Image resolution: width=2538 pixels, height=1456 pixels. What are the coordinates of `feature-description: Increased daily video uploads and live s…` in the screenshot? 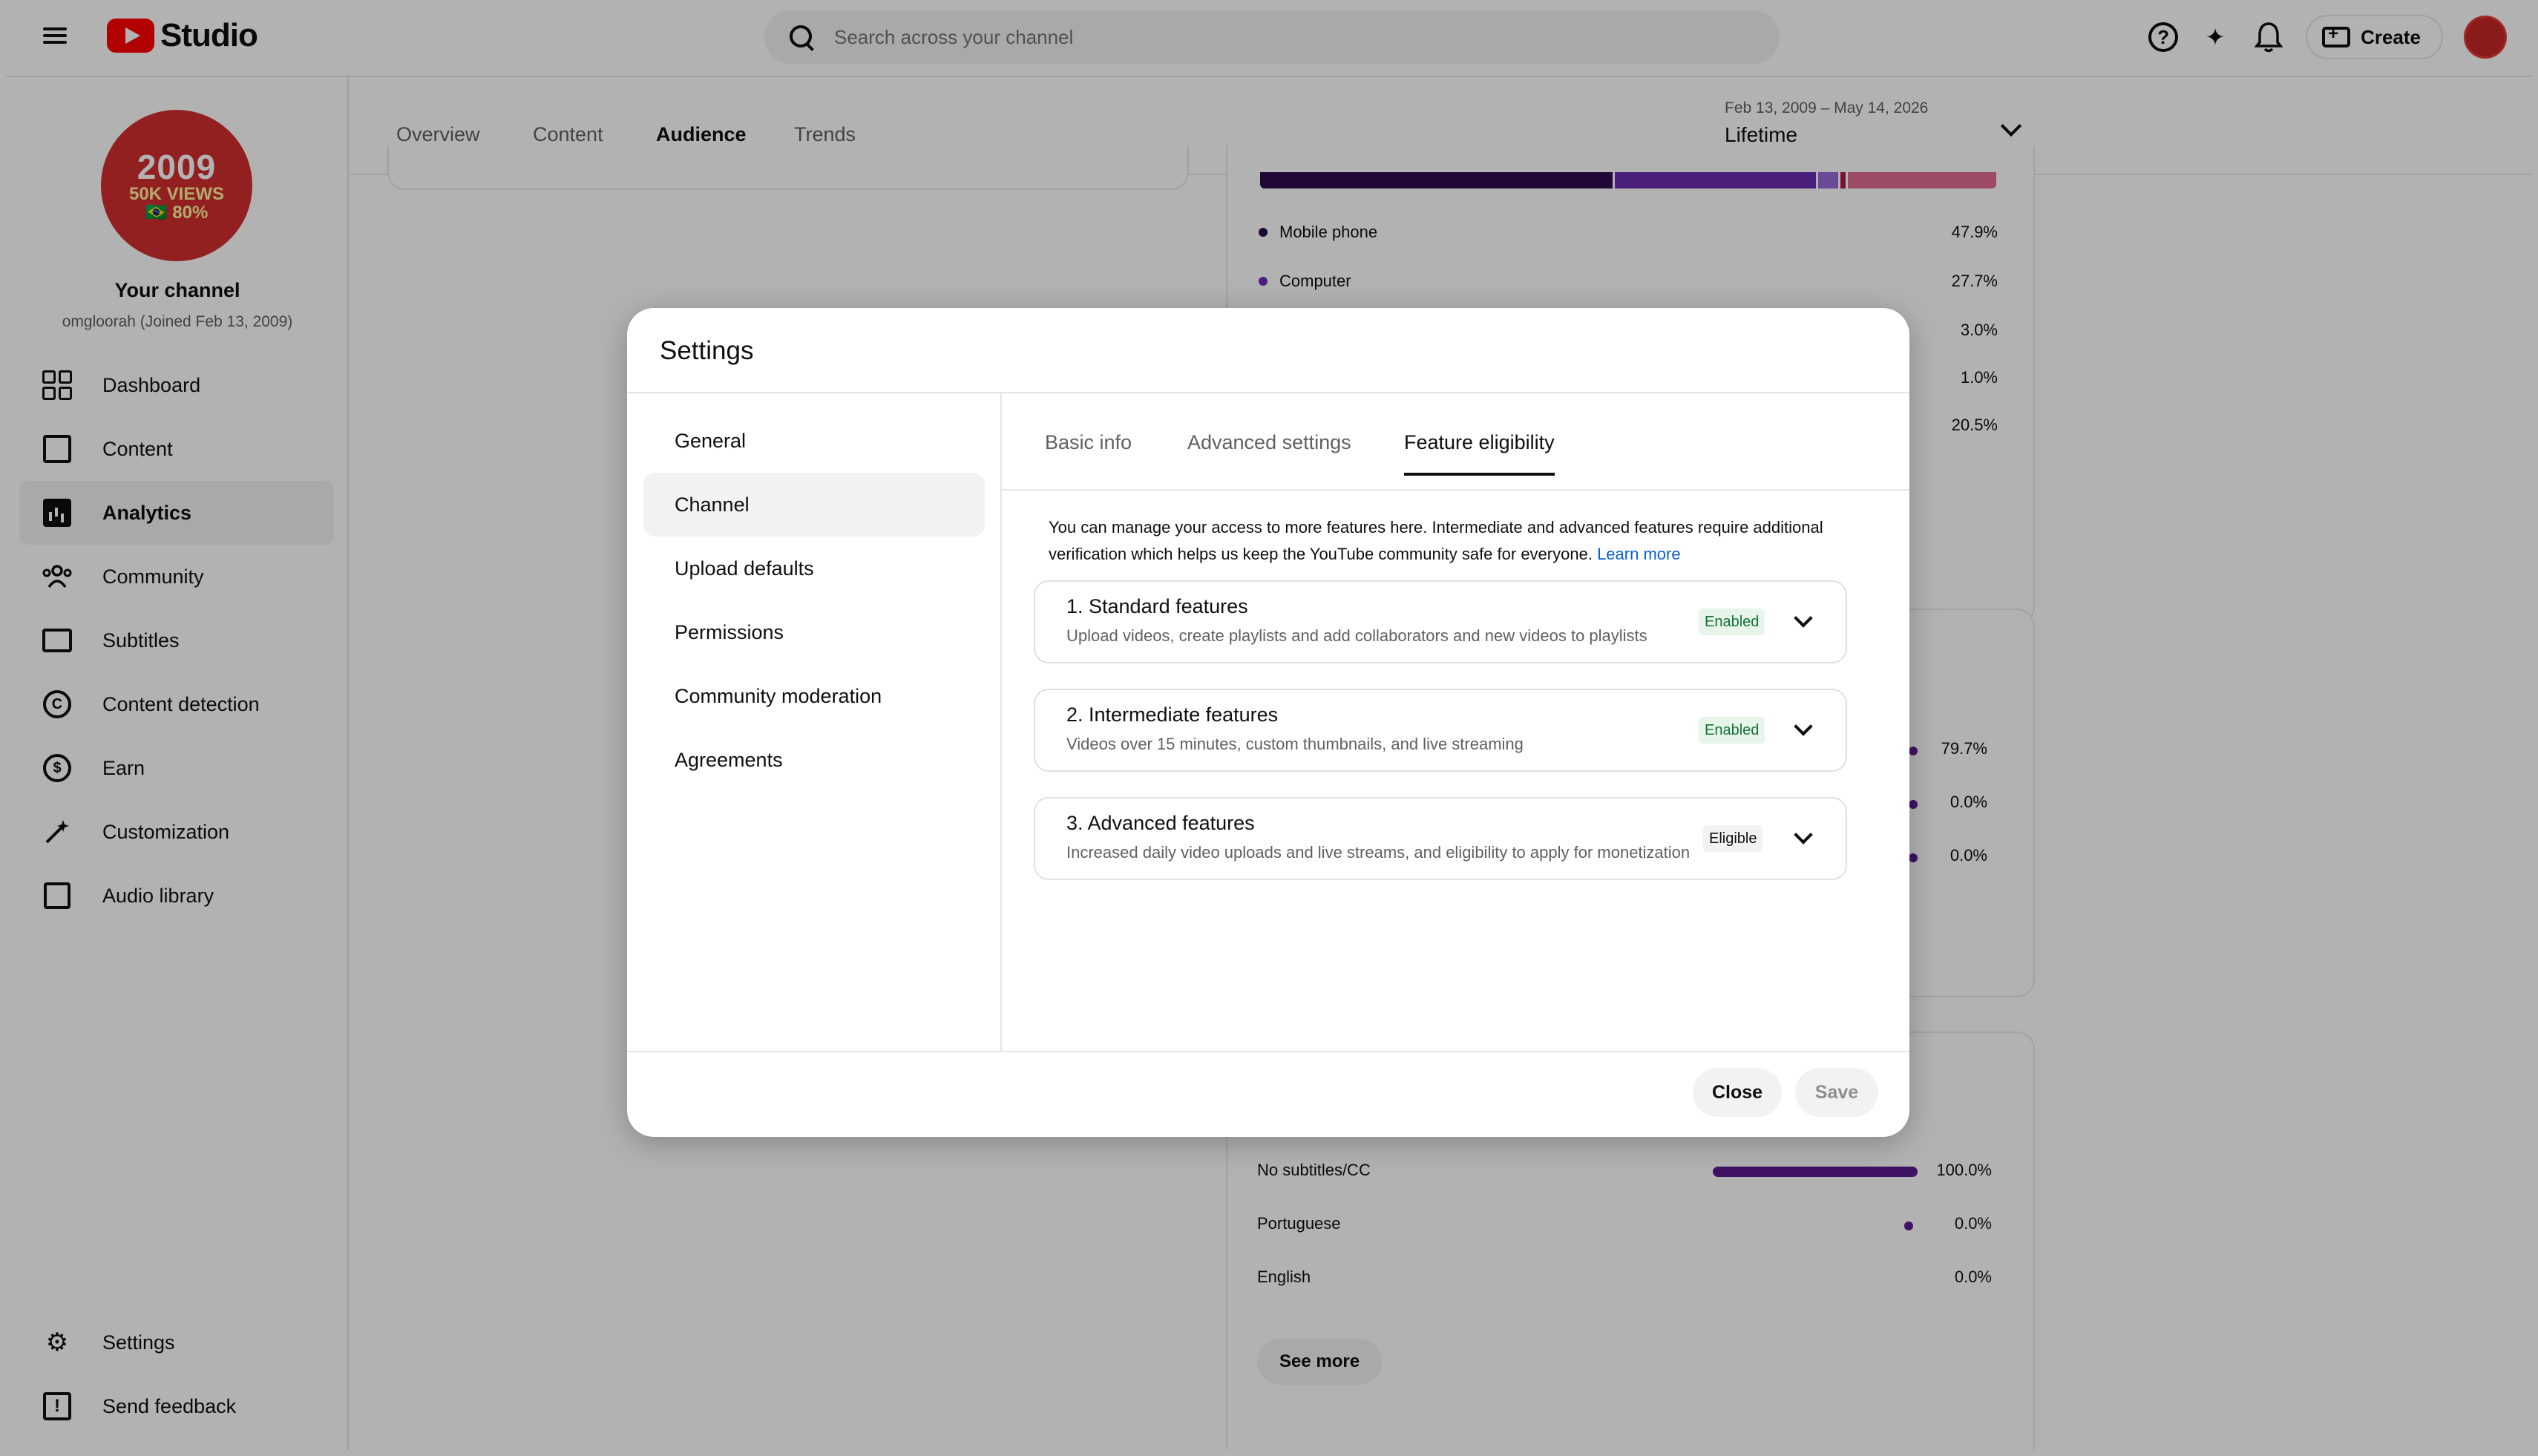 It's located at (1378, 852).